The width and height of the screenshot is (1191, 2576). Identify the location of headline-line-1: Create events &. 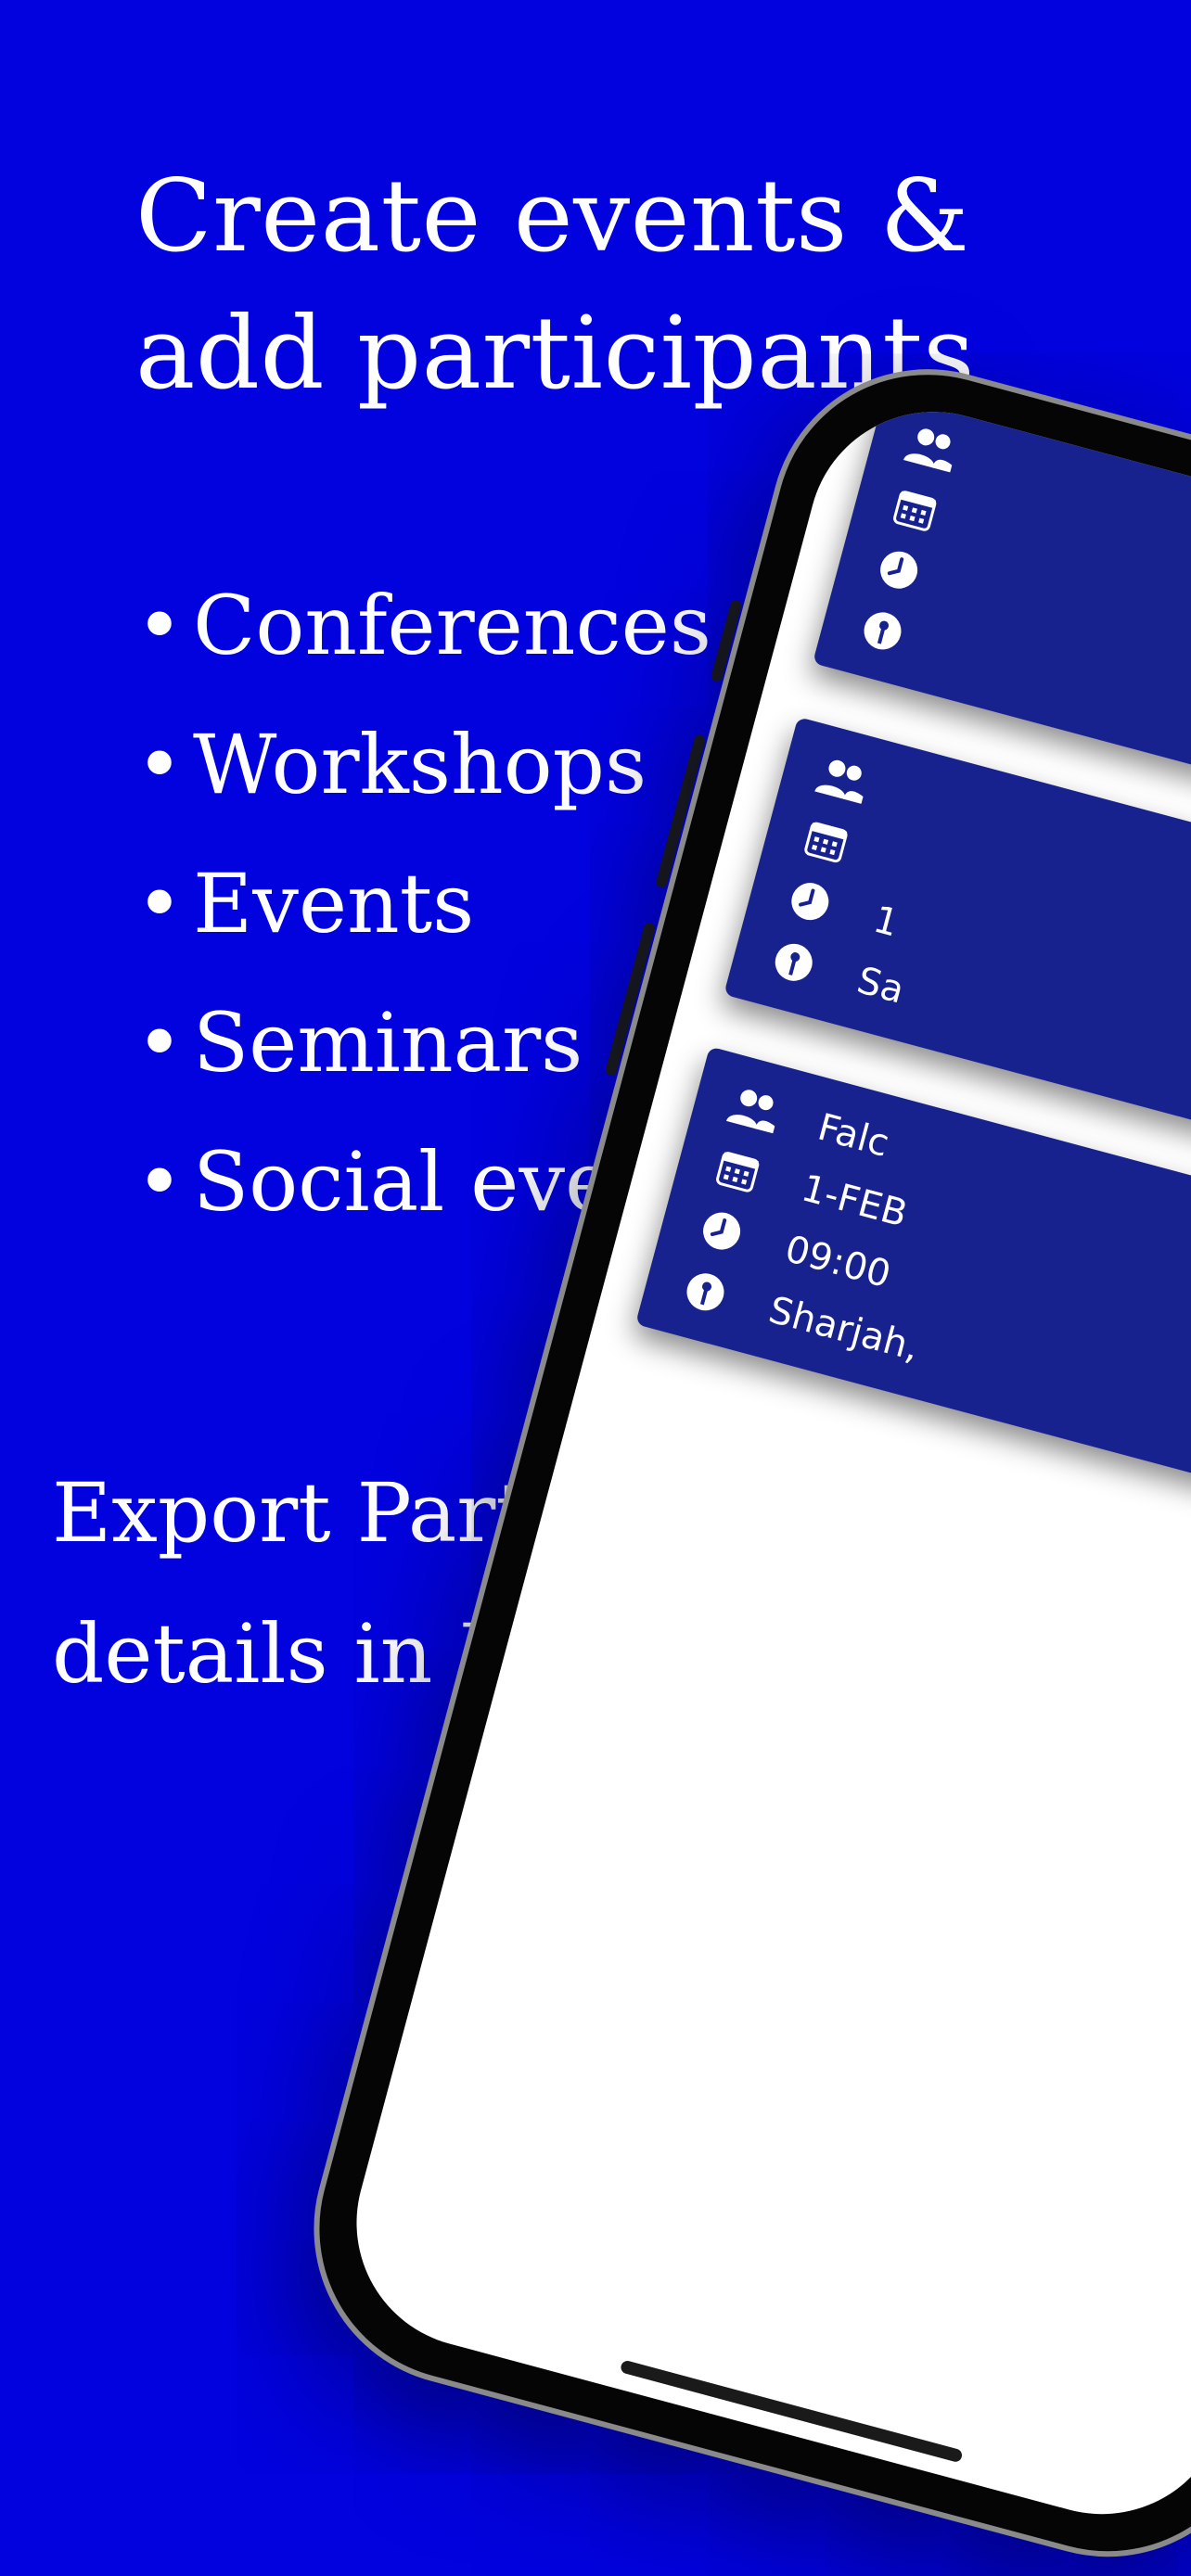
(552, 217).